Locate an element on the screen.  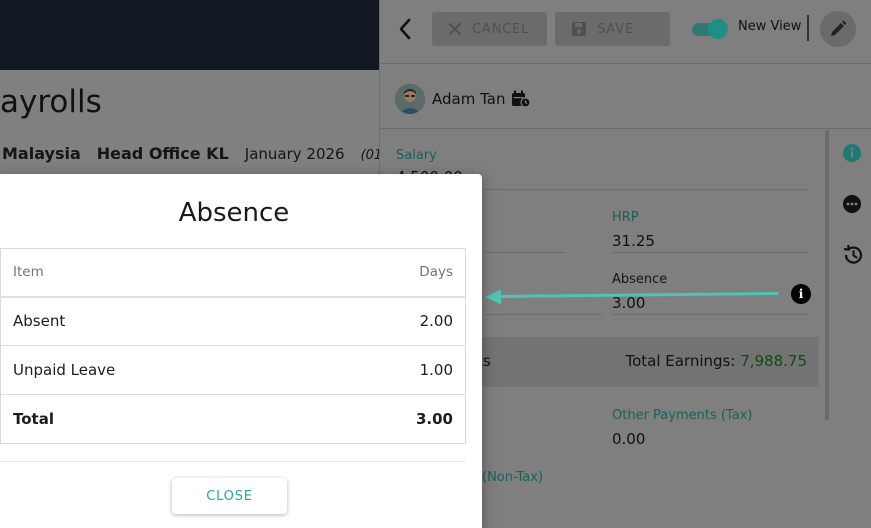
filter-period: January 2026 is located at coordinates (294, 154).